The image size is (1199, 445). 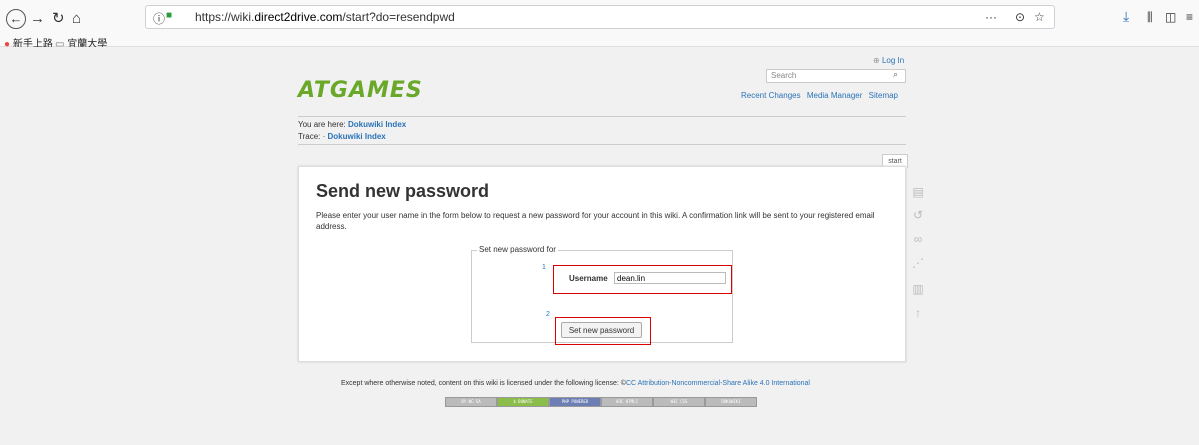 I want to click on donate-badge: $ DONATE, so click(x=523, y=402).